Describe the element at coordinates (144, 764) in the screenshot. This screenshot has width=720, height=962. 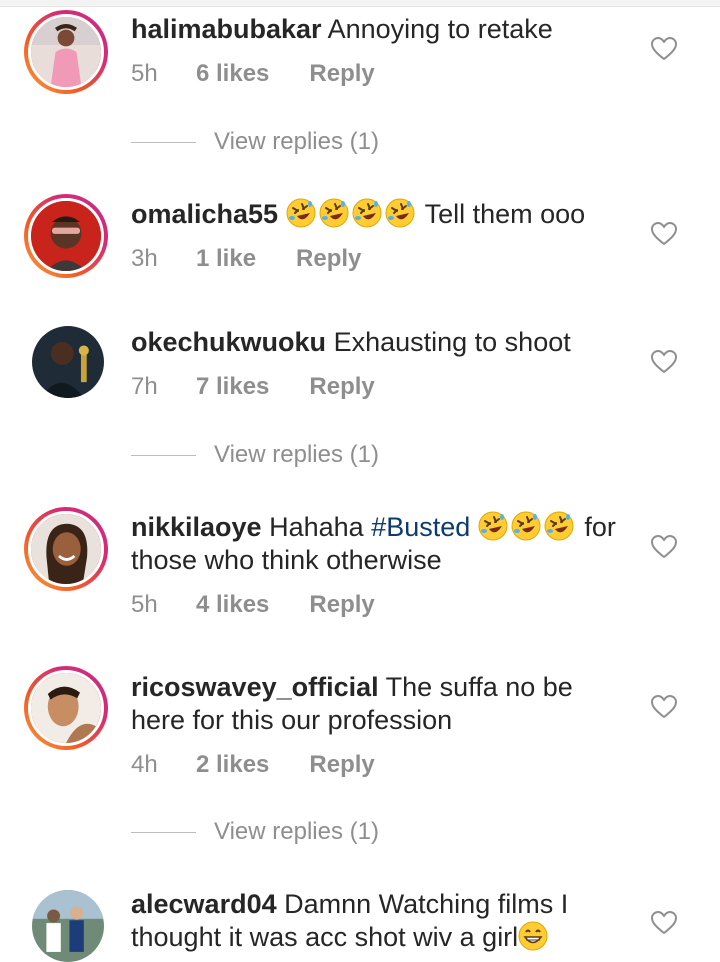
I see `comment-time: 4h` at that location.